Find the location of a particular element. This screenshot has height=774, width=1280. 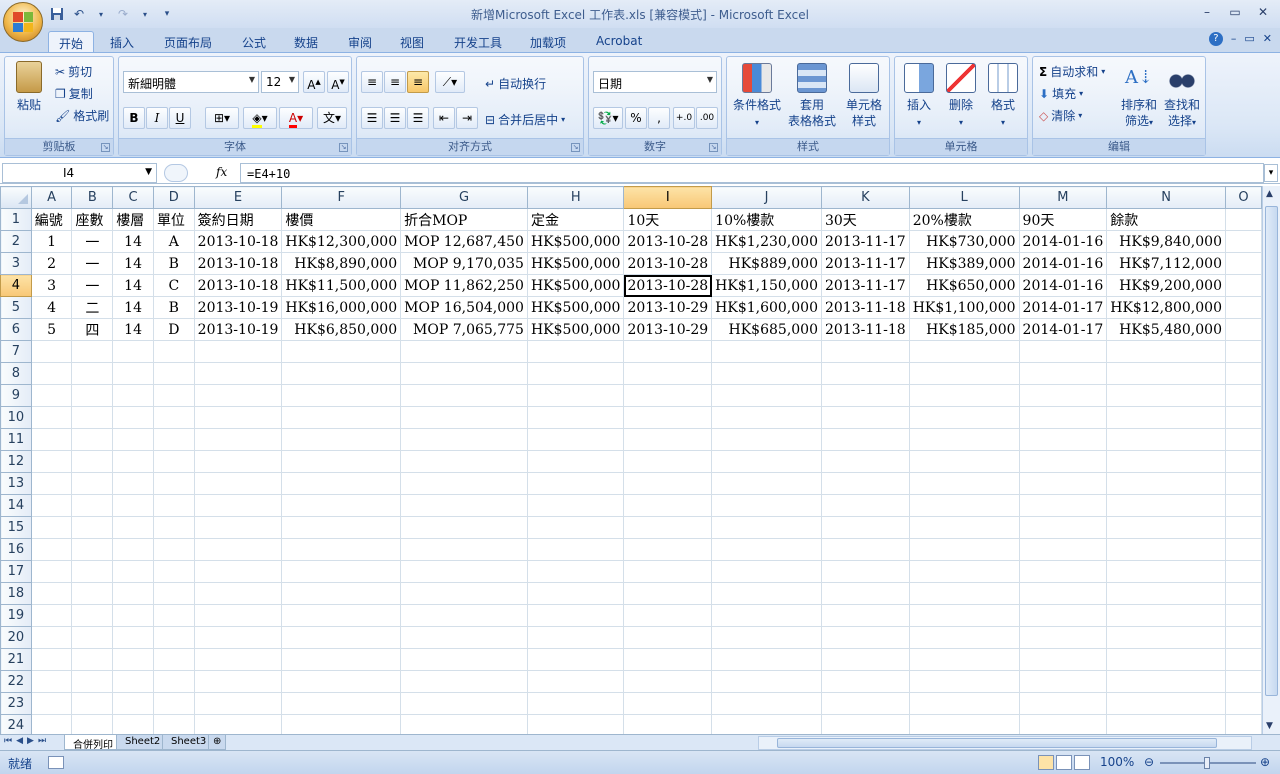

cell: 2014-01-17 is located at coordinates (1063, 329).